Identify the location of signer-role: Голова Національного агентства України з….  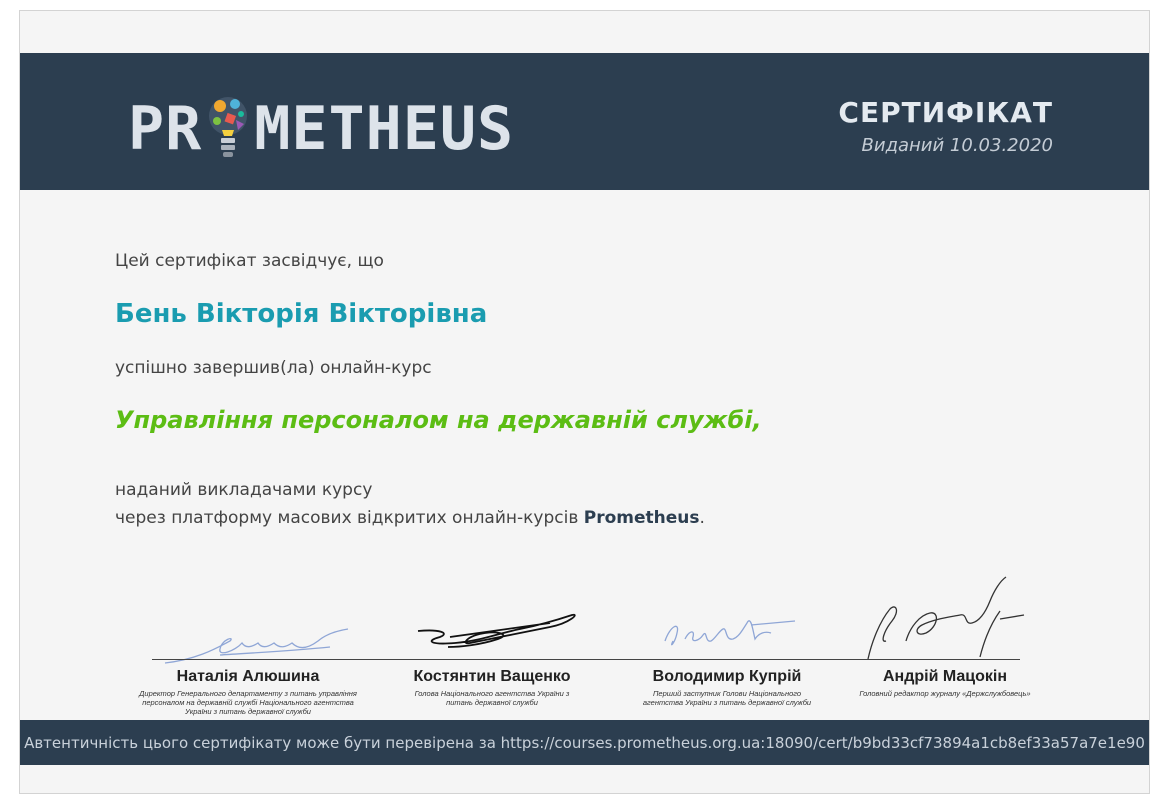
(492, 698).